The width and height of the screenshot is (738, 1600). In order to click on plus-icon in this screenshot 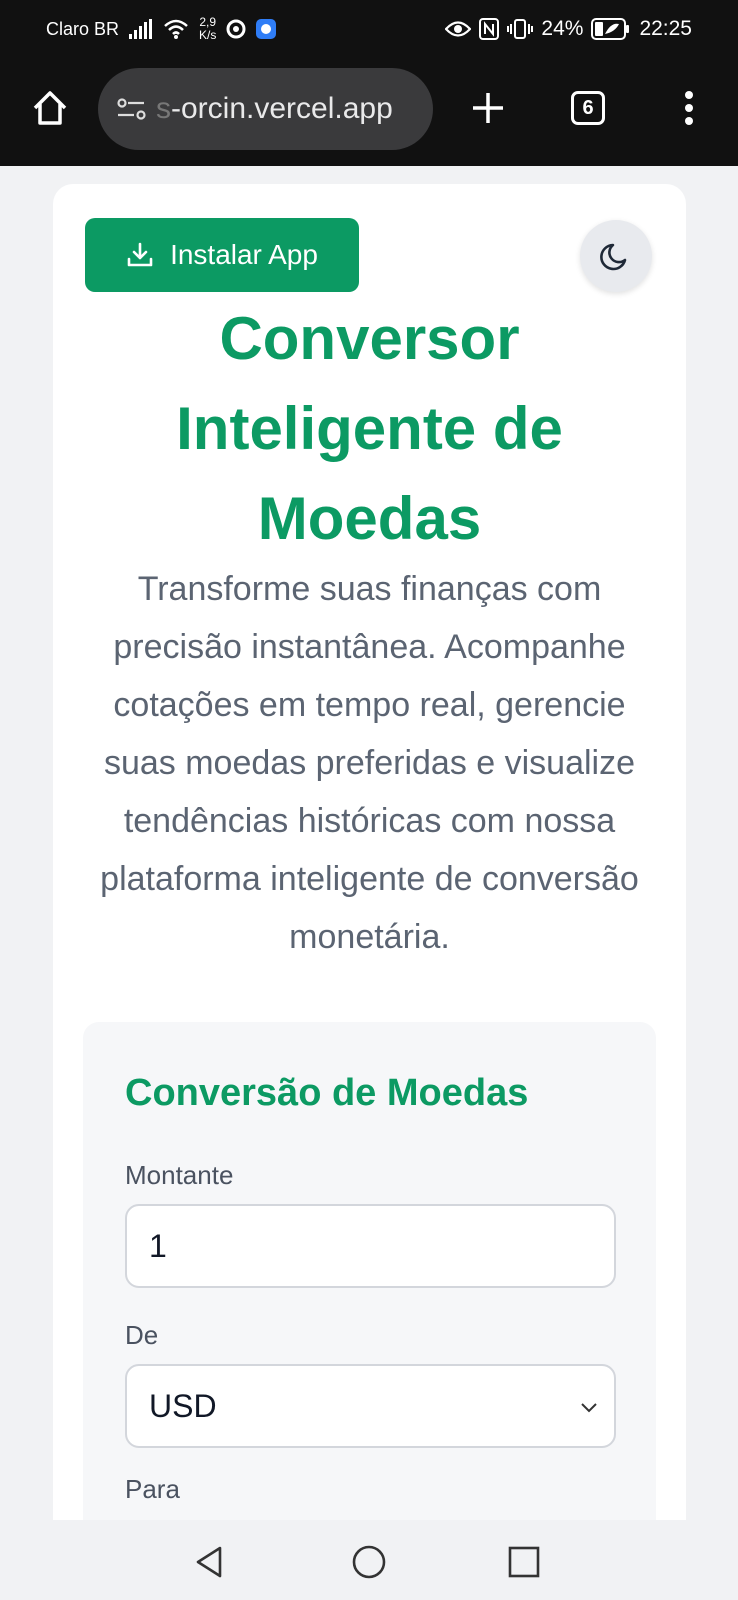, I will do `click(488, 108)`.